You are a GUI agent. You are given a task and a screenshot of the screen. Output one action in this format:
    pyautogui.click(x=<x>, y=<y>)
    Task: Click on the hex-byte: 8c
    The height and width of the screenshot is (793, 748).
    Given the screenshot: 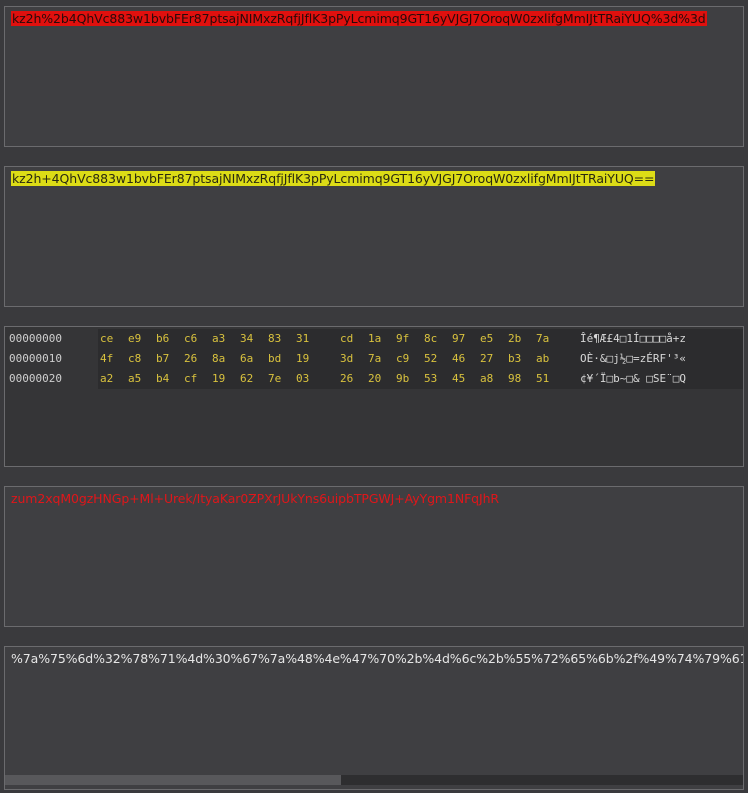 What is the action you would take?
    pyautogui.click(x=431, y=338)
    